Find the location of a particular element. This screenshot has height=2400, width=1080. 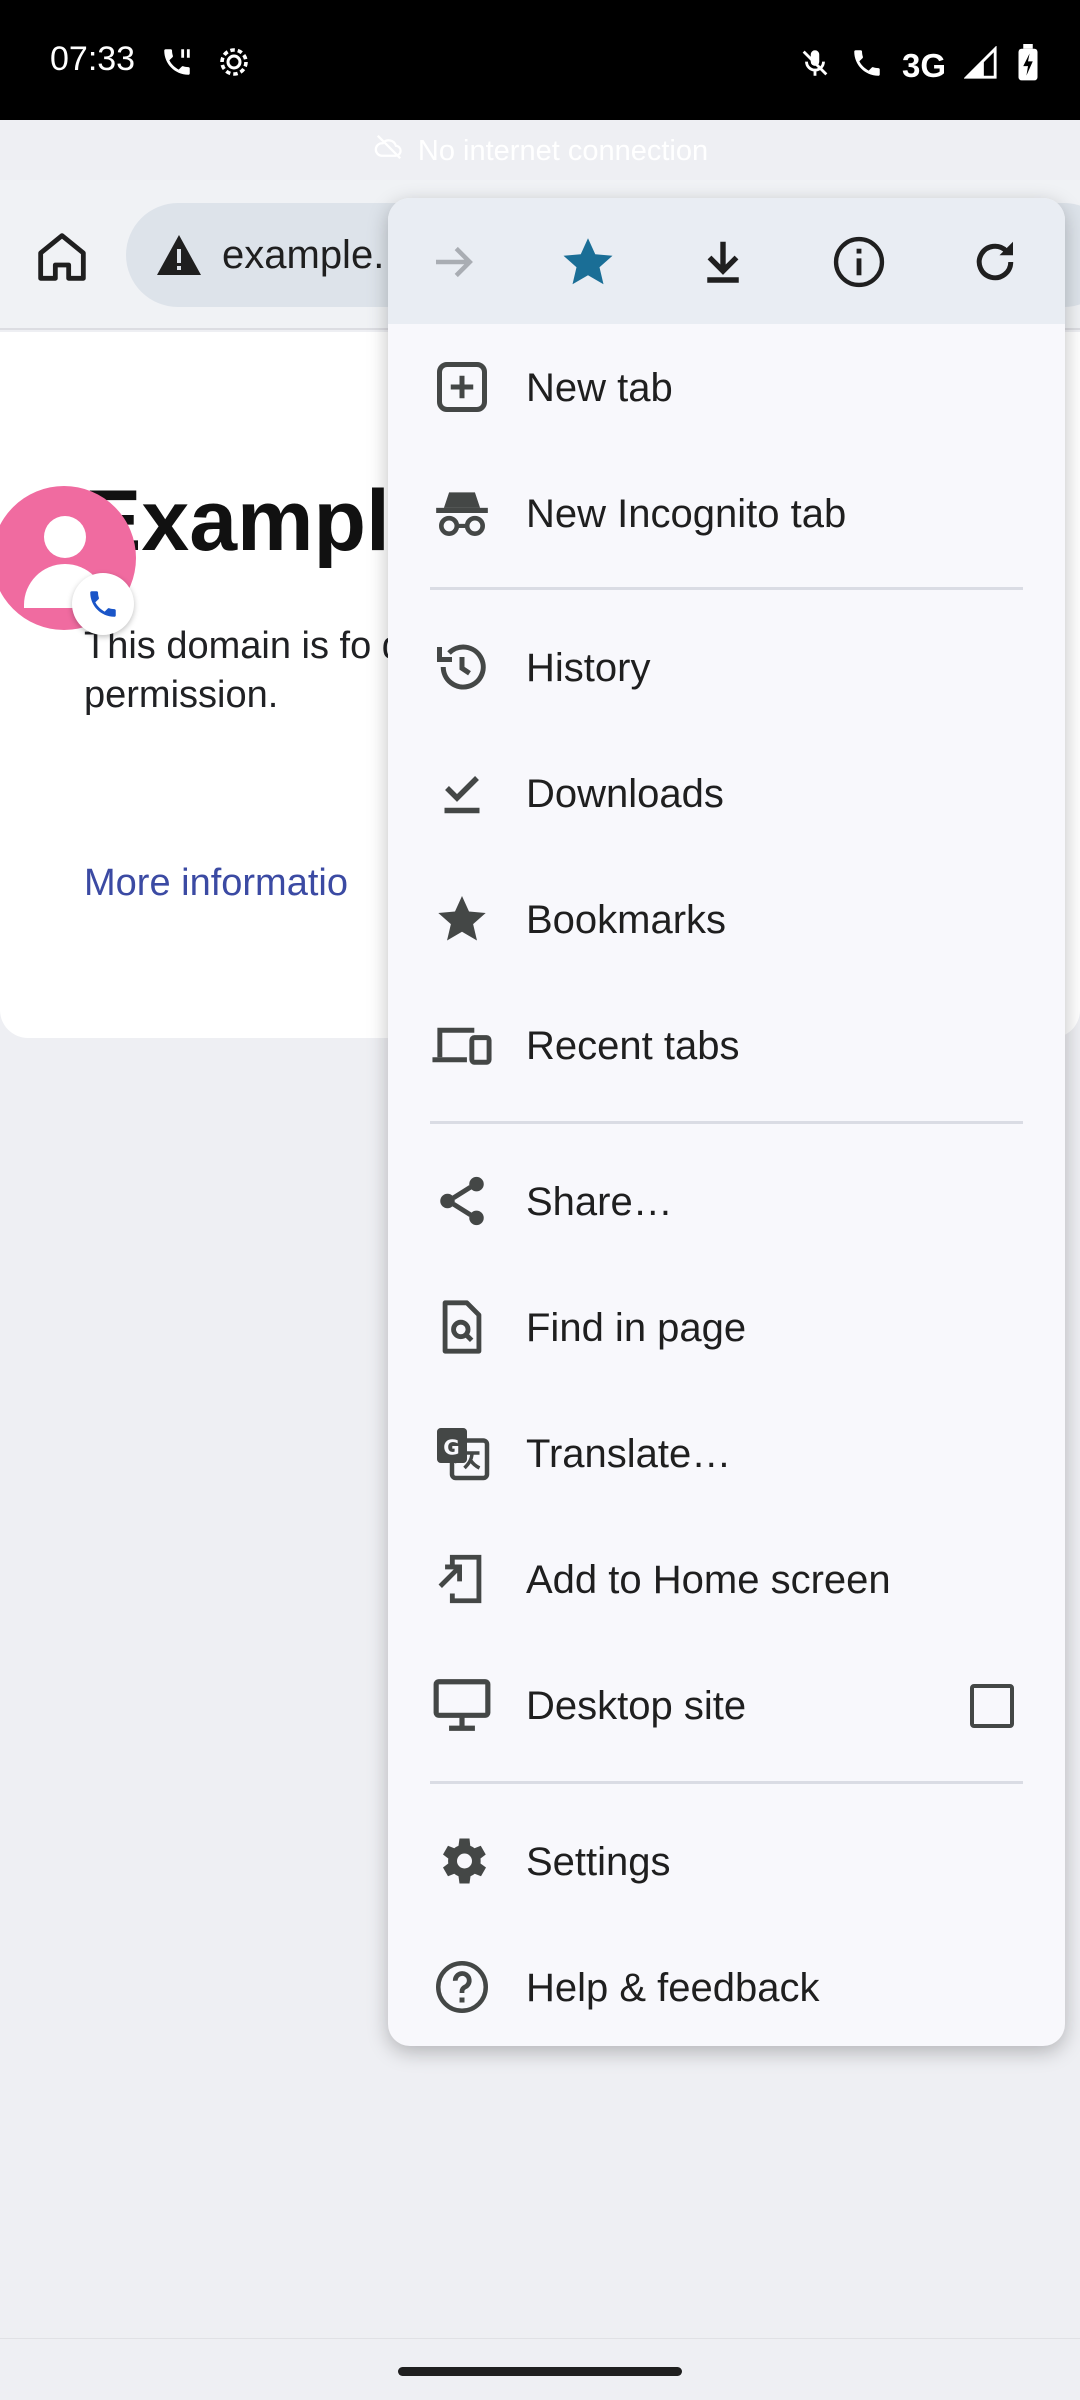

menu-item-history: History is located at coordinates (726, 667).